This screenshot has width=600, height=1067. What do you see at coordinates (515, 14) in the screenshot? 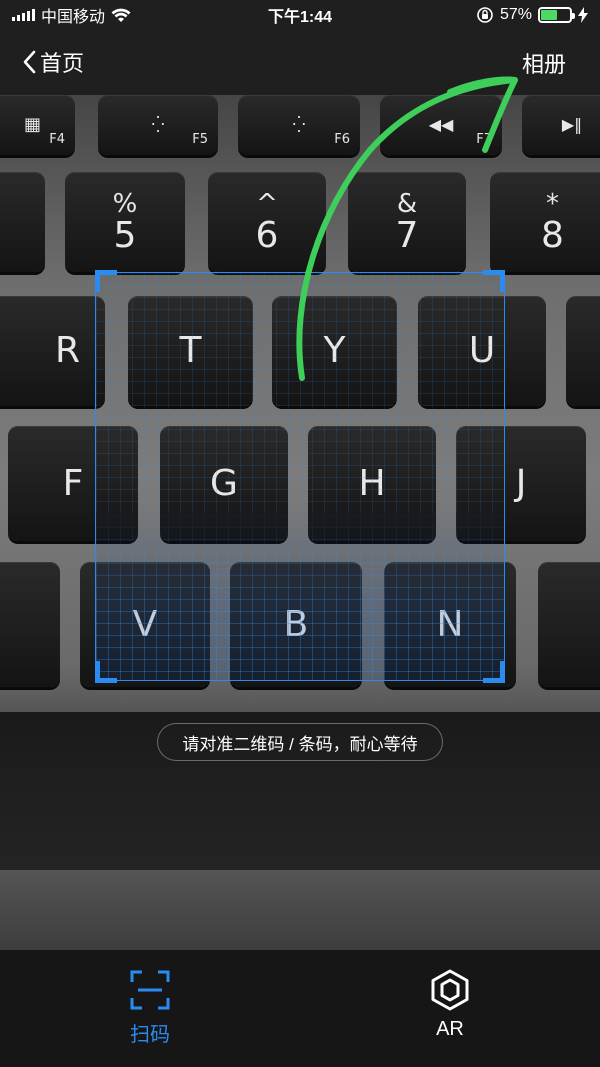
I see `battery-percent: 57%` at bounding box center [515, 14].